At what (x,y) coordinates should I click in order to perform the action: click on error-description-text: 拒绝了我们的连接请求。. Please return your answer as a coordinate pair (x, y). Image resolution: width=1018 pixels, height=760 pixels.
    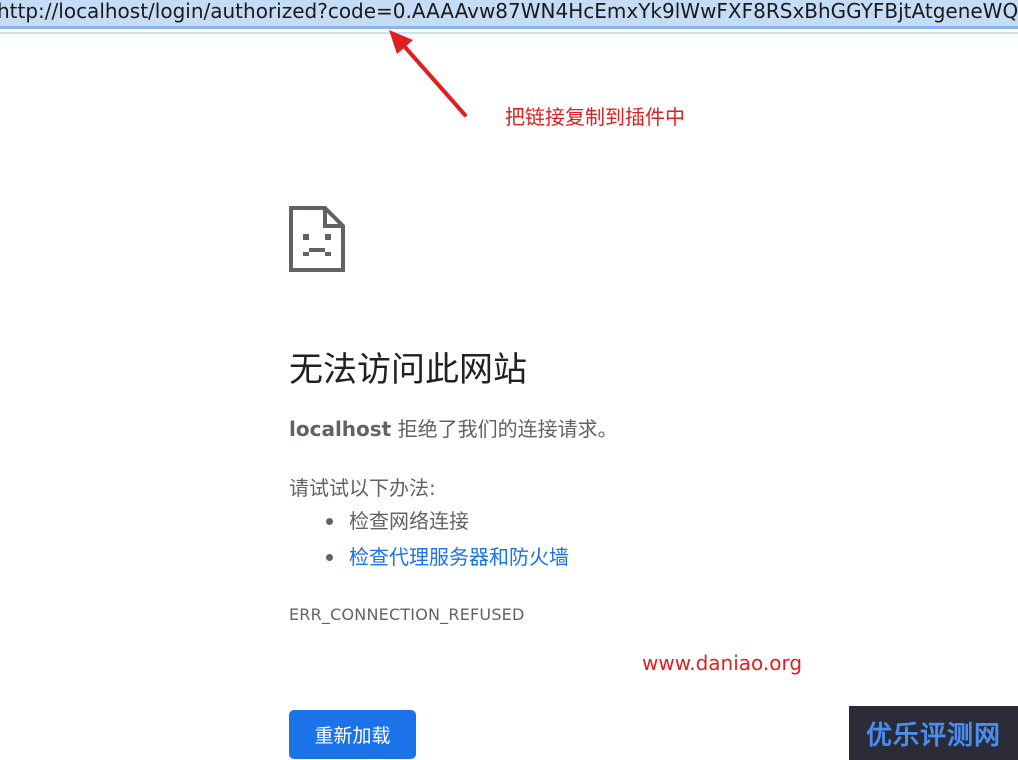
    Looking at the image, I should click on (504, 429).